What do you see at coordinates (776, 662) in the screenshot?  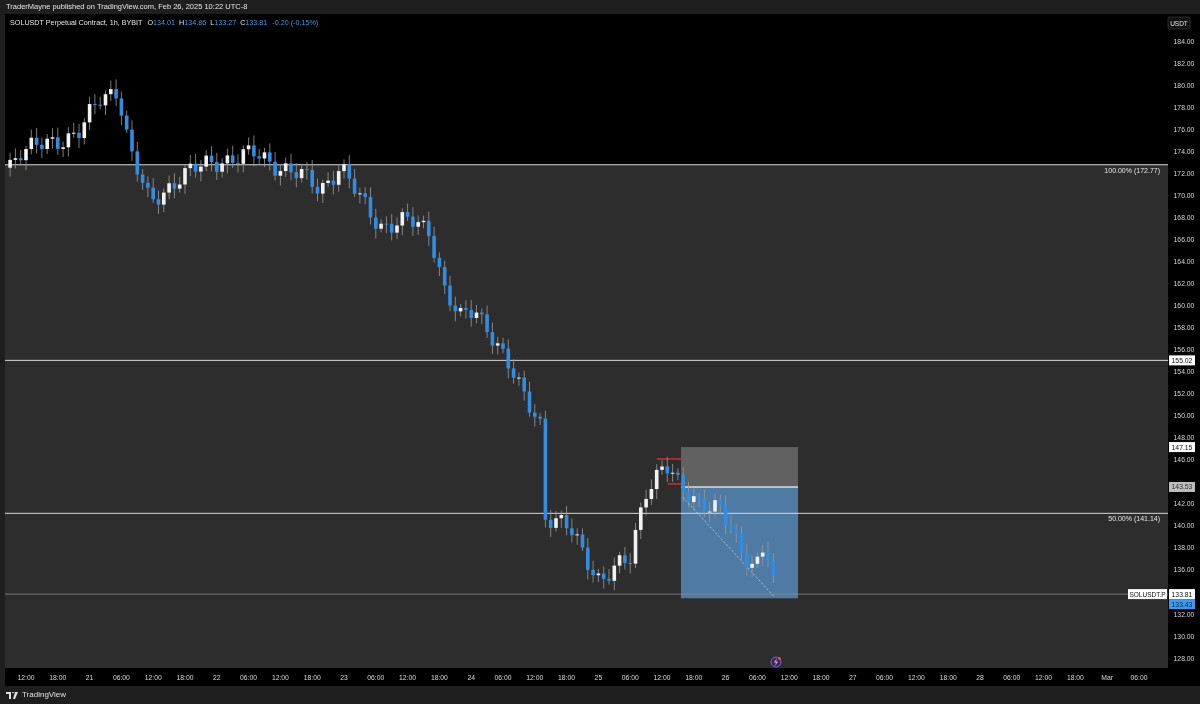 I see `lightning-icon` at bounding box center [776, 662].